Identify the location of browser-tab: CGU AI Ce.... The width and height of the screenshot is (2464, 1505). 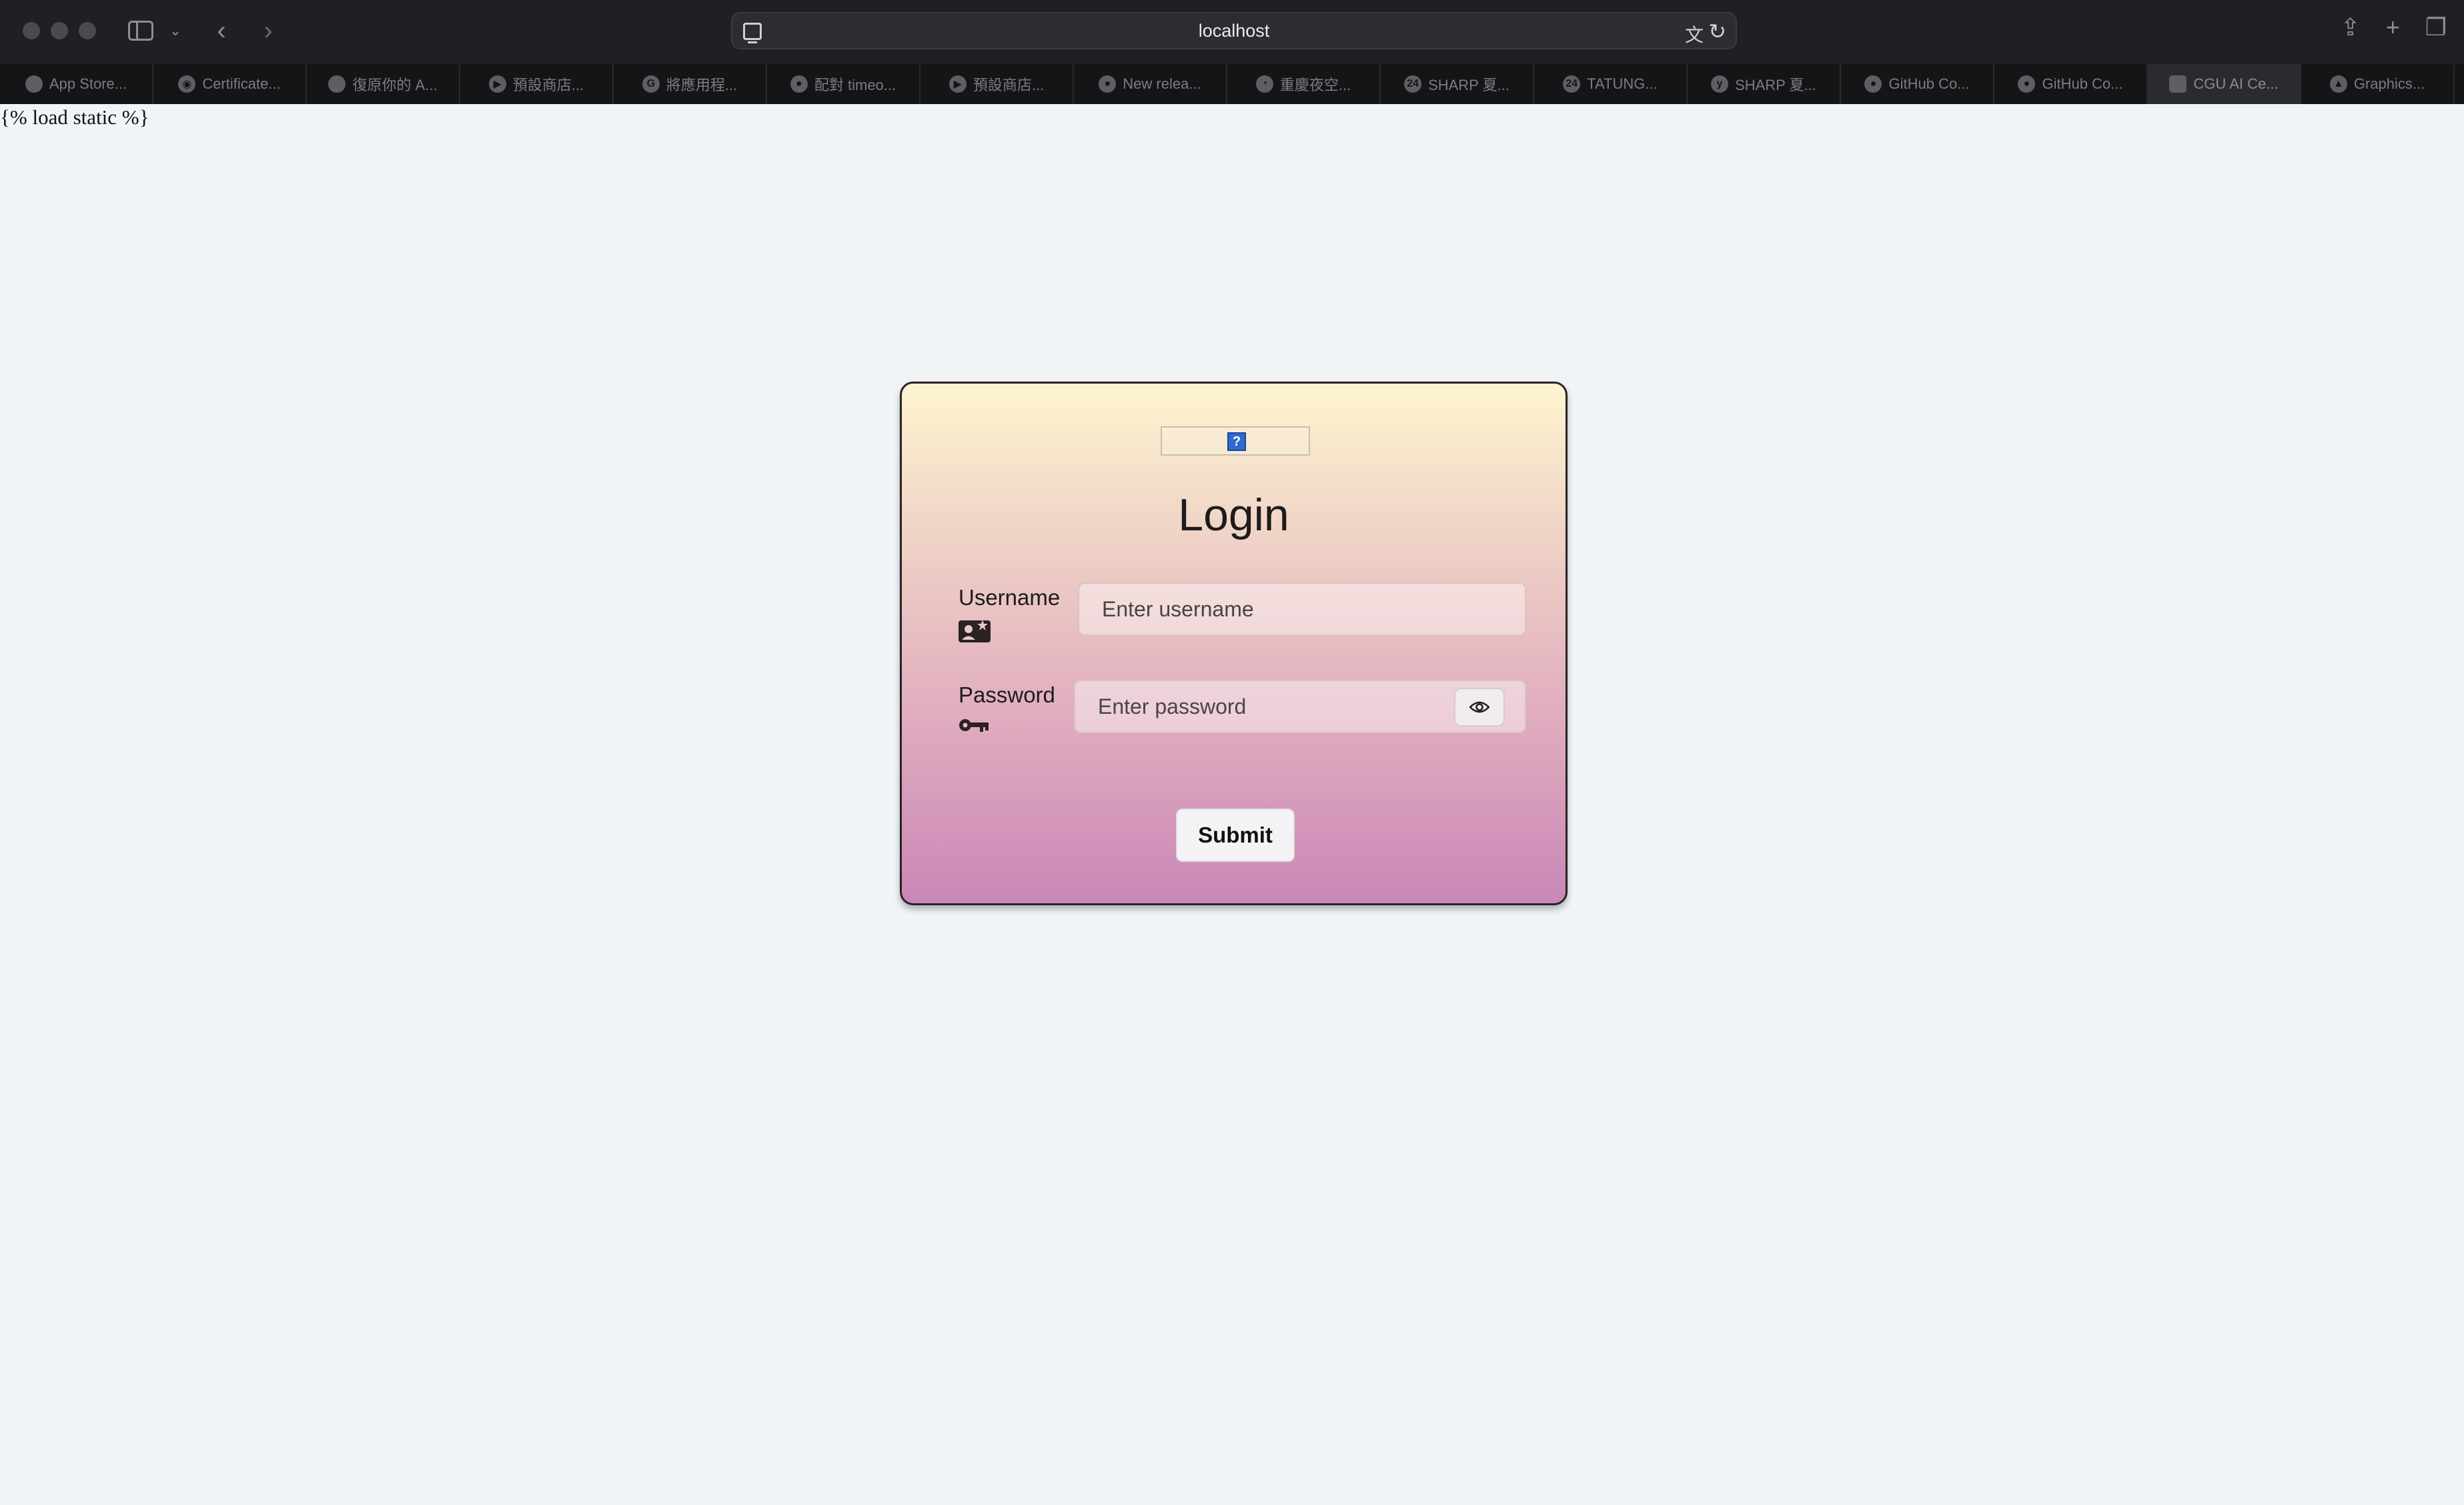
(2224, 84).